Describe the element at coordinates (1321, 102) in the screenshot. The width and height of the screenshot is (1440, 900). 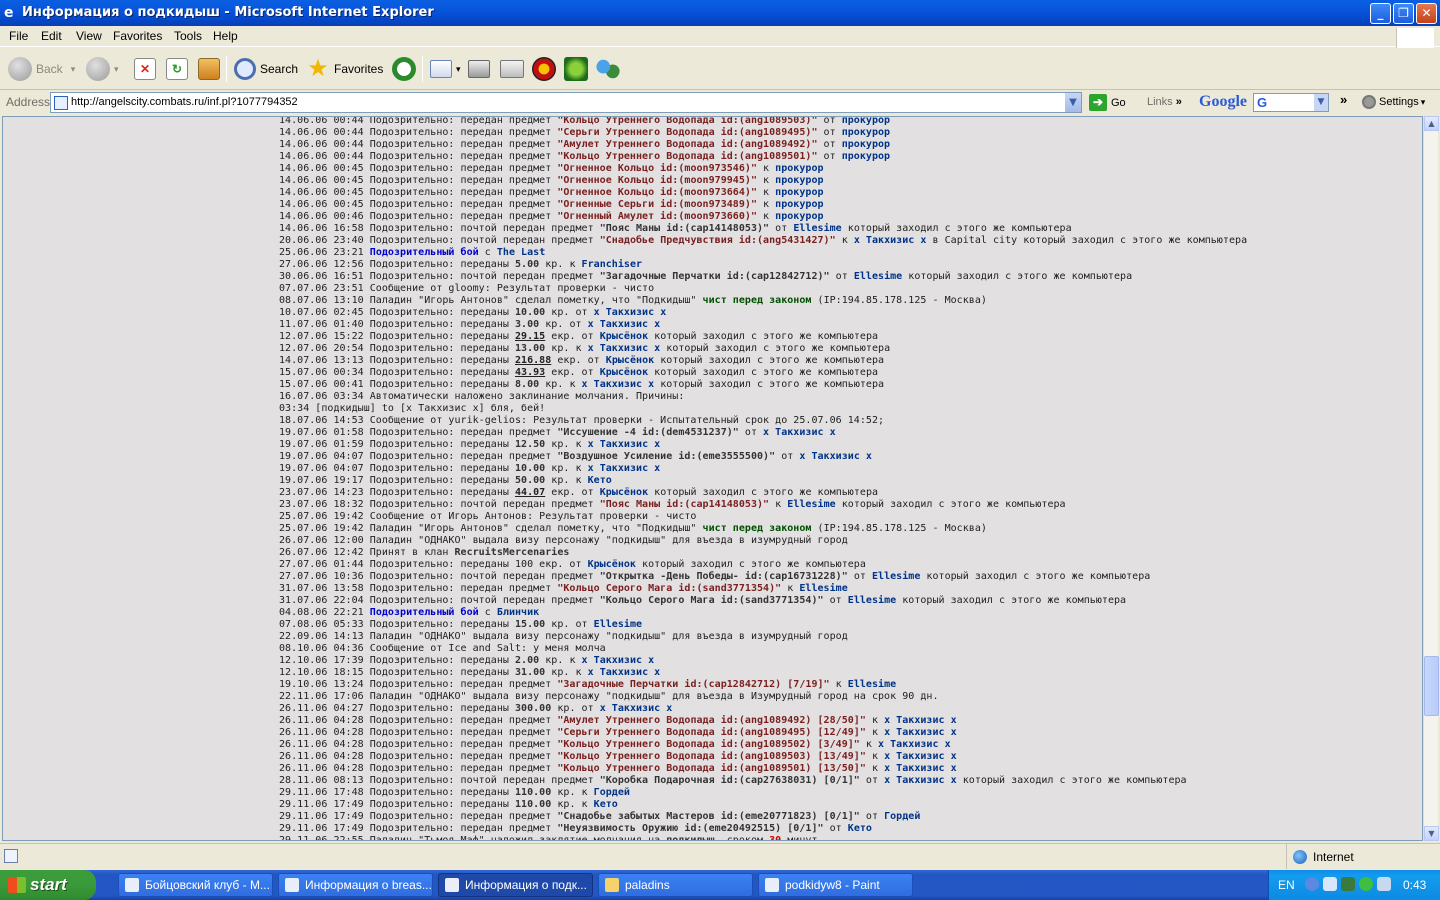
I see `google-dropdown-icon: ▼` at that location.